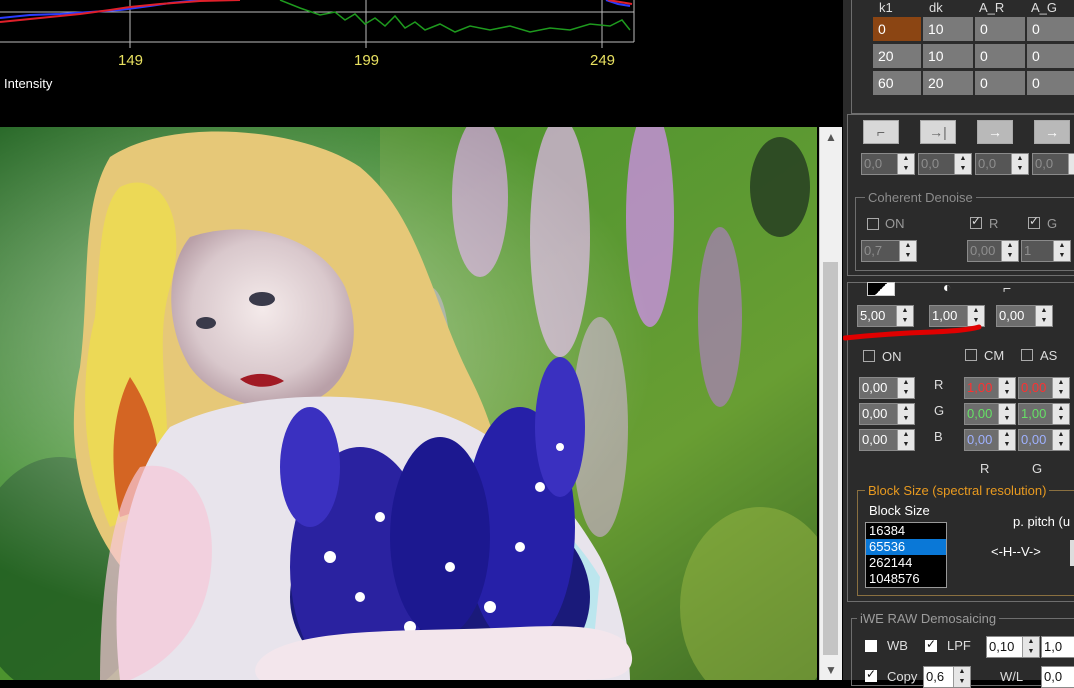  I want to click on coherent-g-checkbox, so click(1034, 221).